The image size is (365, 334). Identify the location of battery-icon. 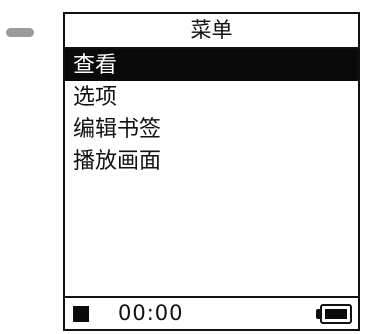
(334, 314).